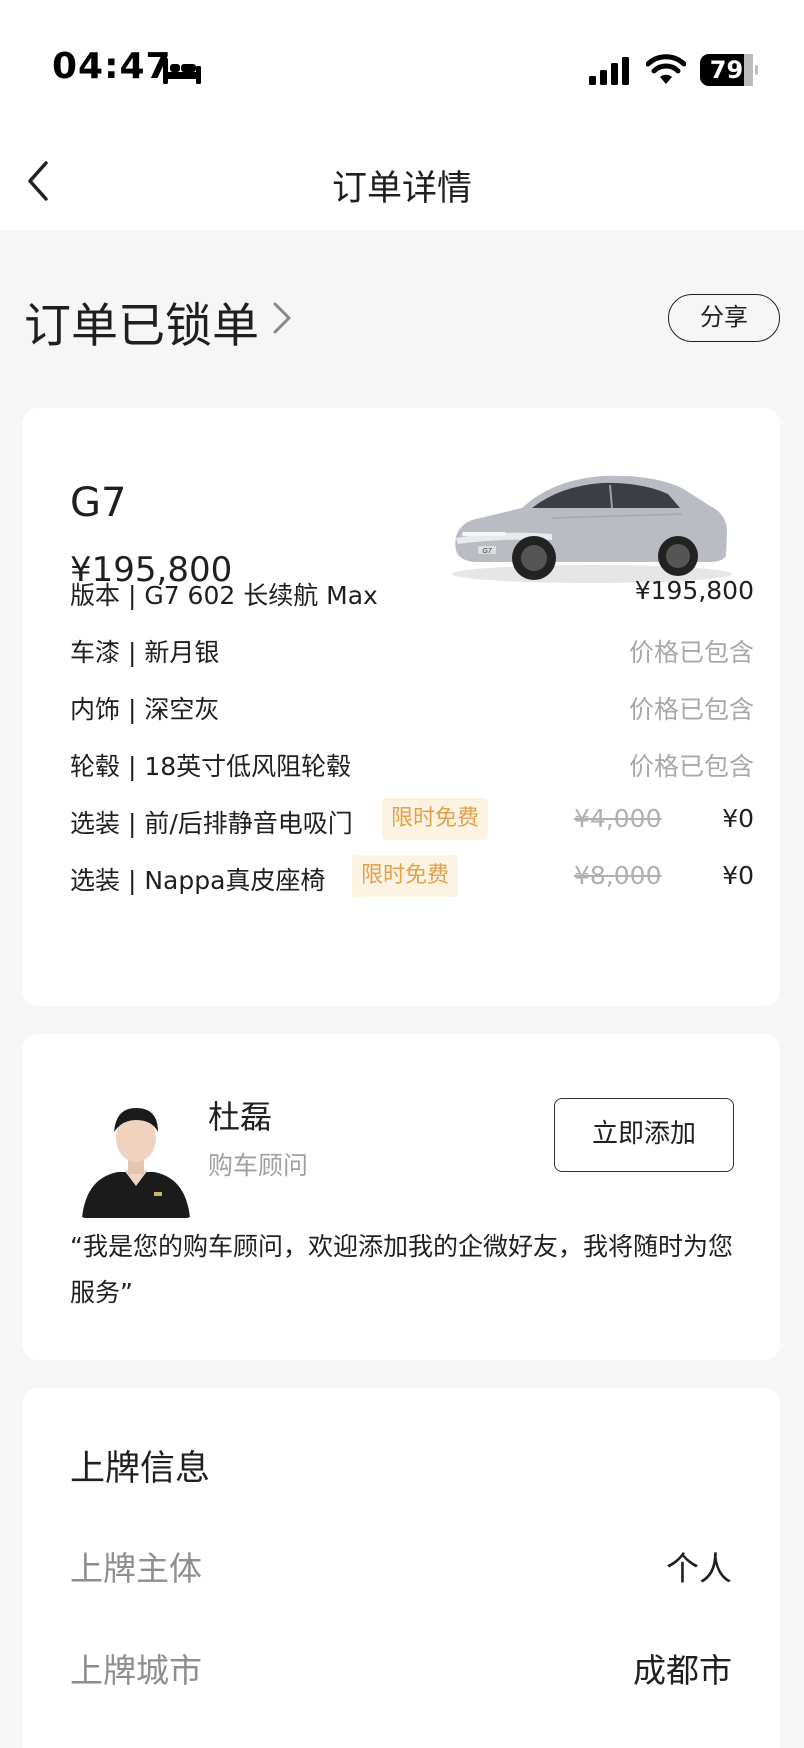  I want to click on battery-level: 79, so click(726, 70).